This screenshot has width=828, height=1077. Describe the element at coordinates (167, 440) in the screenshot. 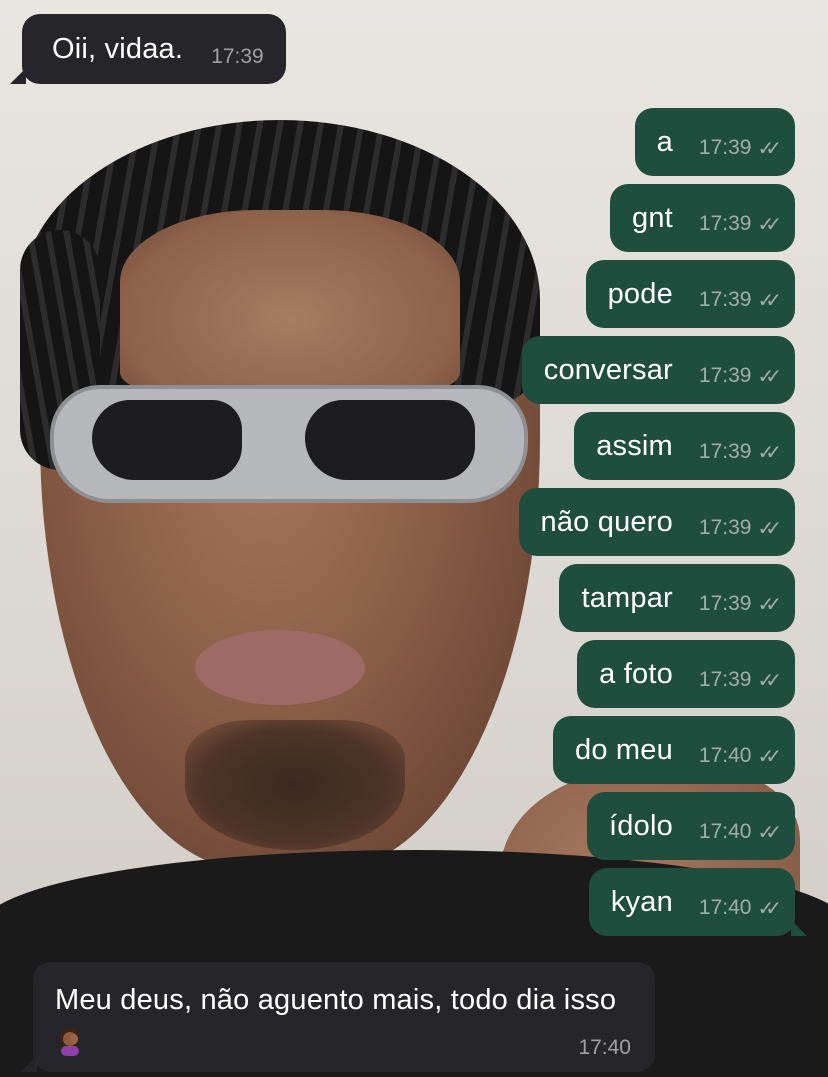

I see `photo-lens-left` at that location.